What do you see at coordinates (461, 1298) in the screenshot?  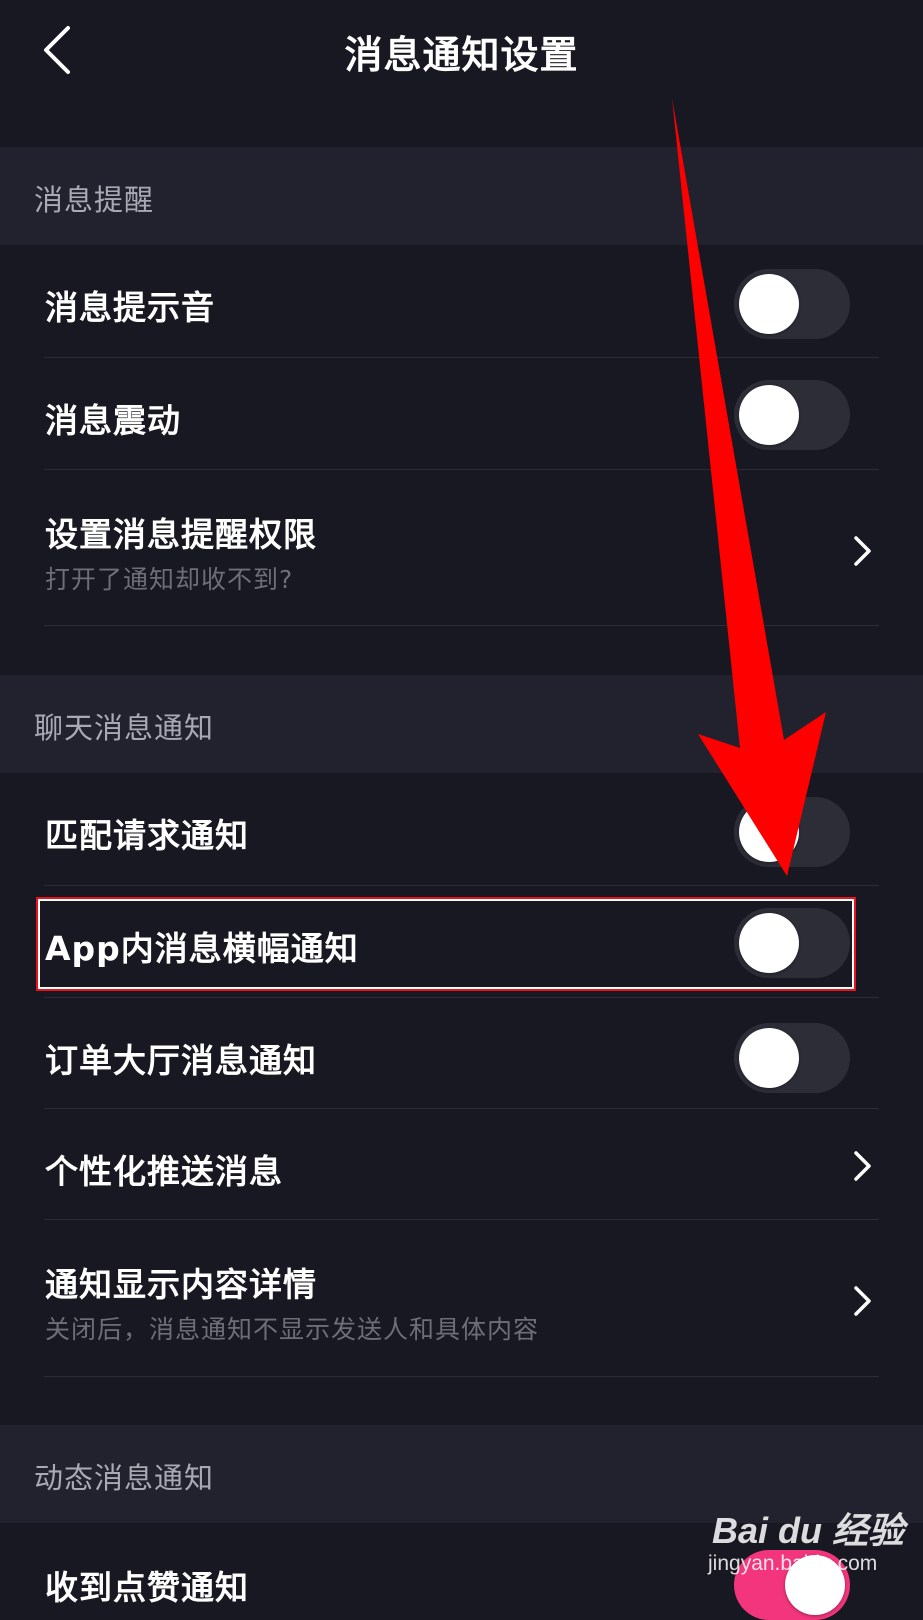 I see `setting-row-content-details: 通知显示内容详情 关闭后，消息通知不显示发送人和具体内容` at bounding box center [461, 1298].